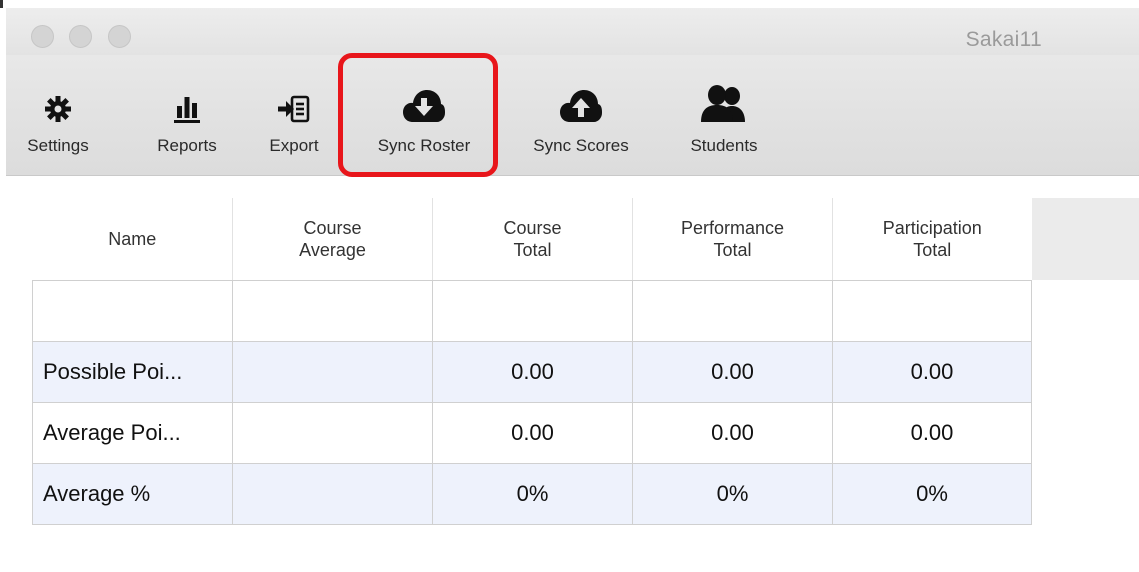 This screenshot has height=572, width=1139. Describe the element at coordinates (581, 106) in the screenshot. I see `cloud-upload-icon` at that location.